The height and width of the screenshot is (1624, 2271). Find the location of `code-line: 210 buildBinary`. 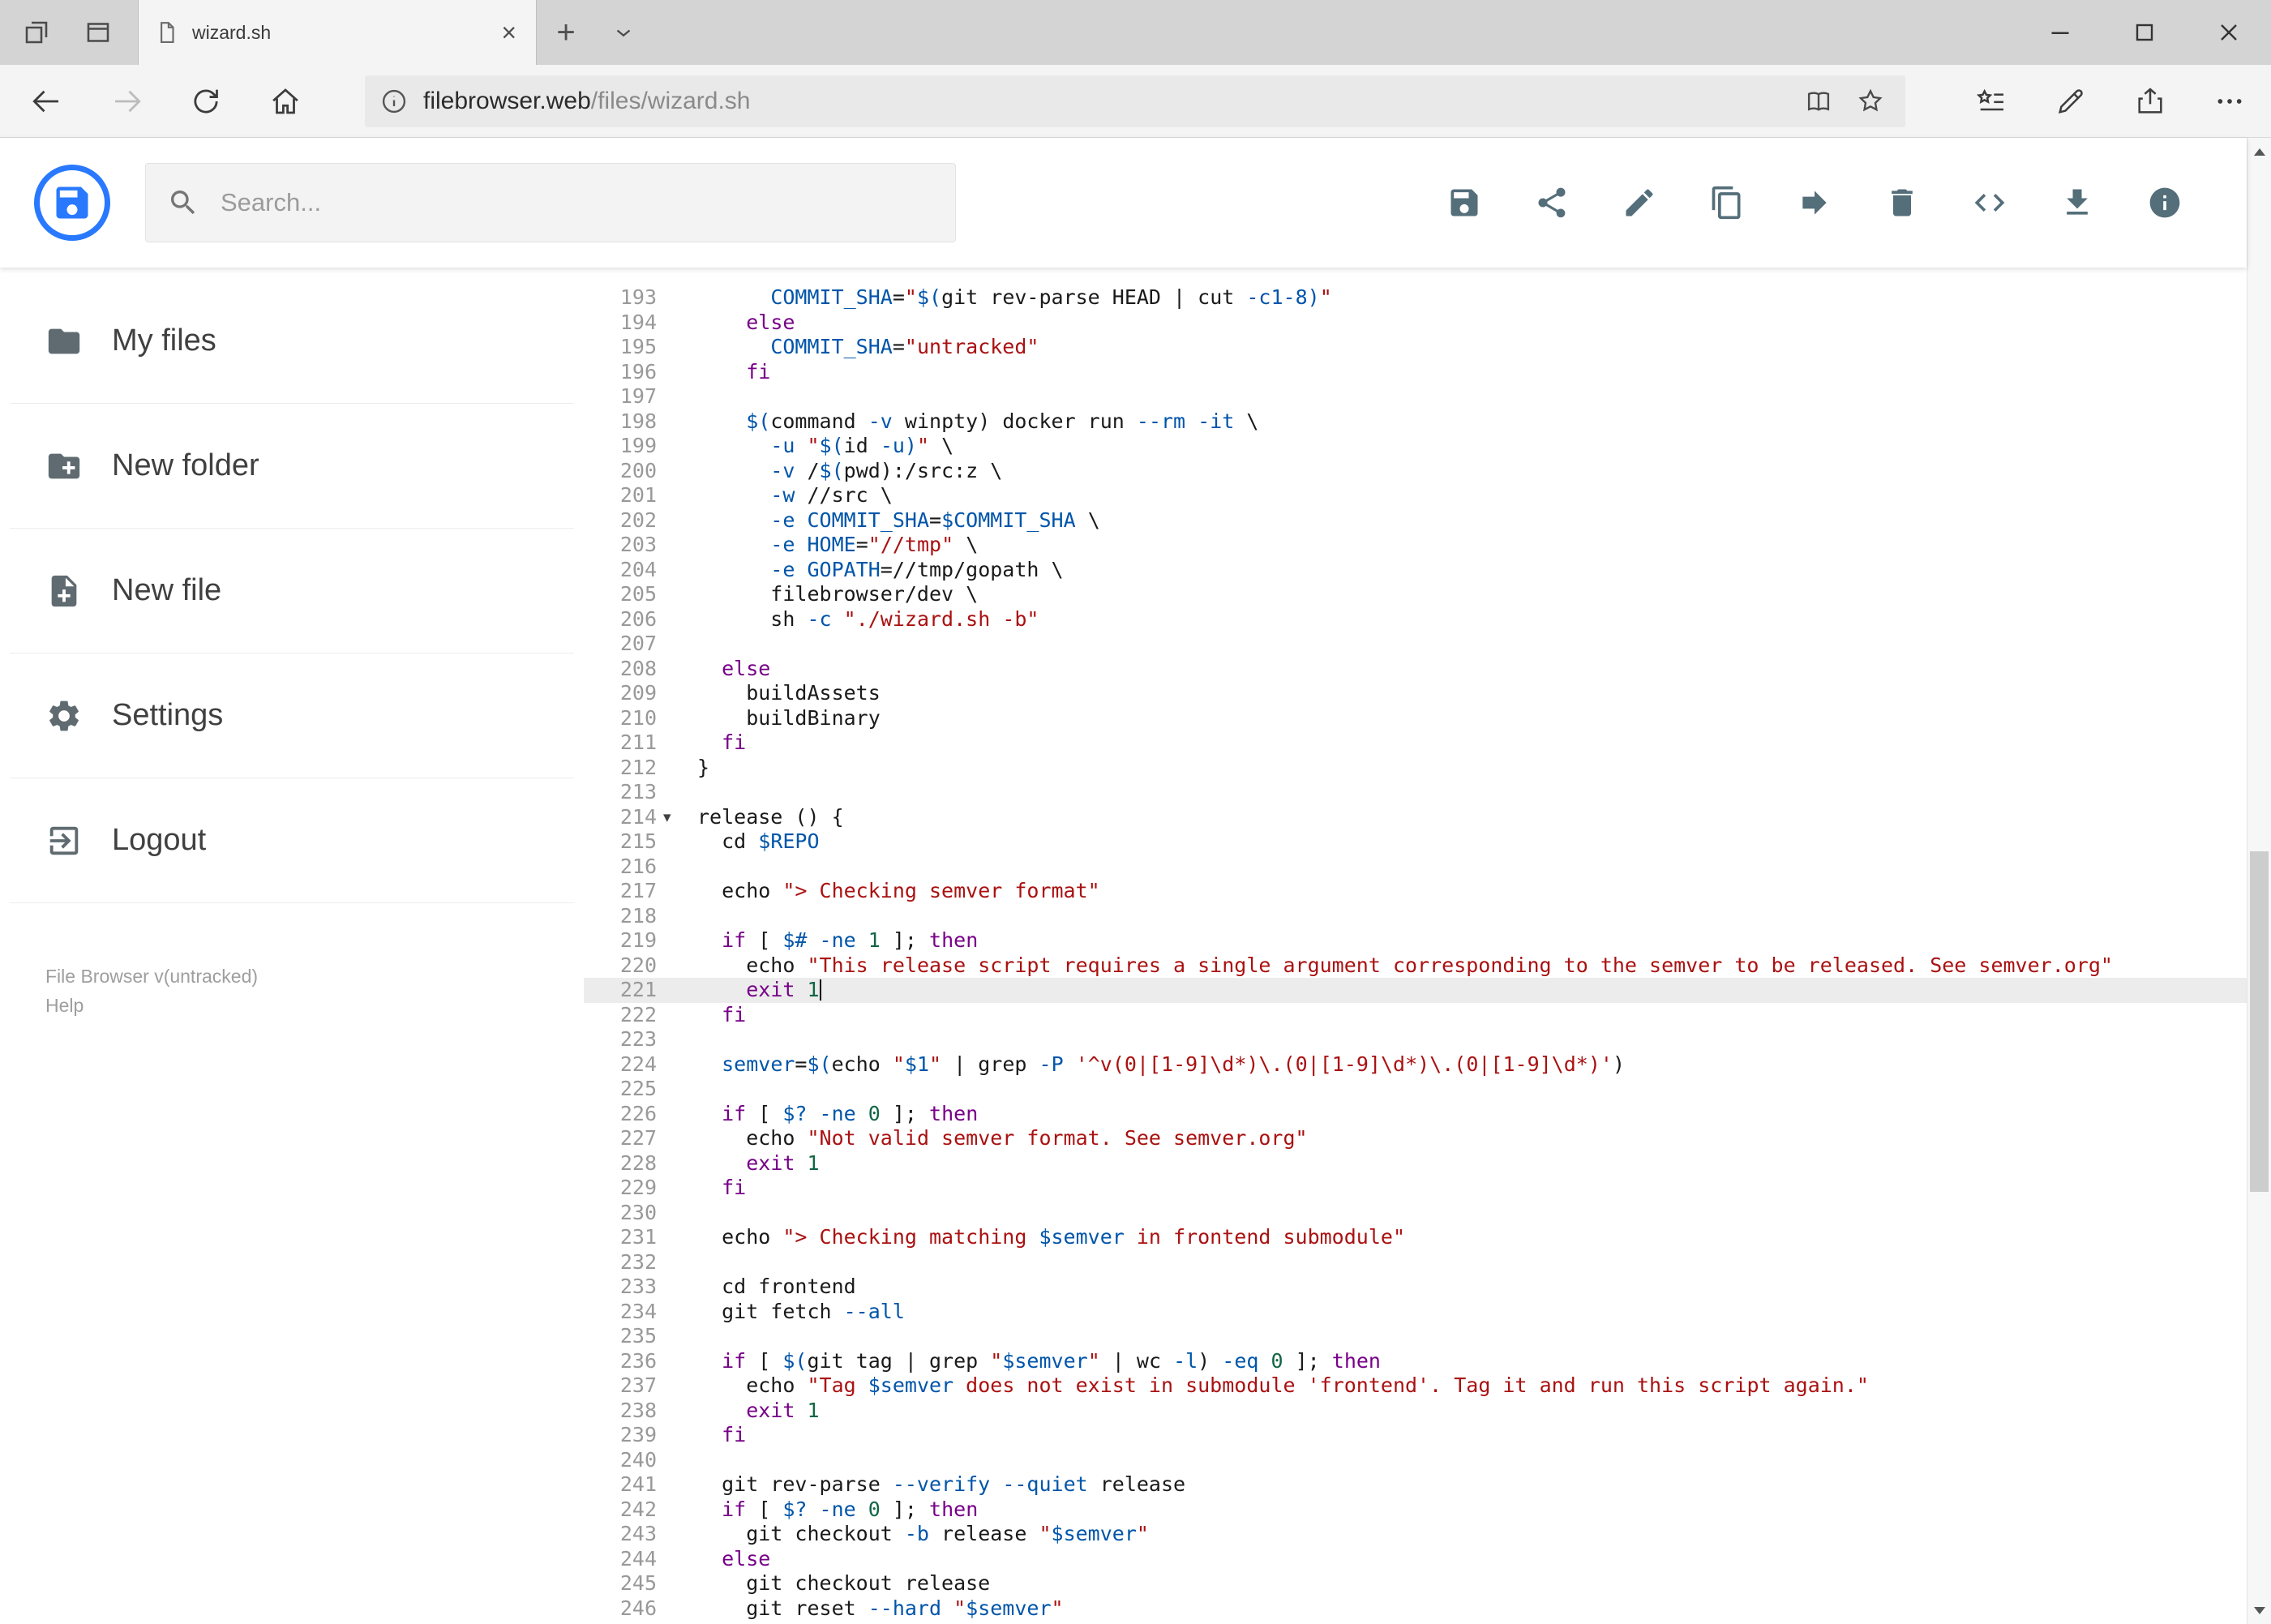

code-line: 210 buildBinary is located at coordinates (1416, 718).